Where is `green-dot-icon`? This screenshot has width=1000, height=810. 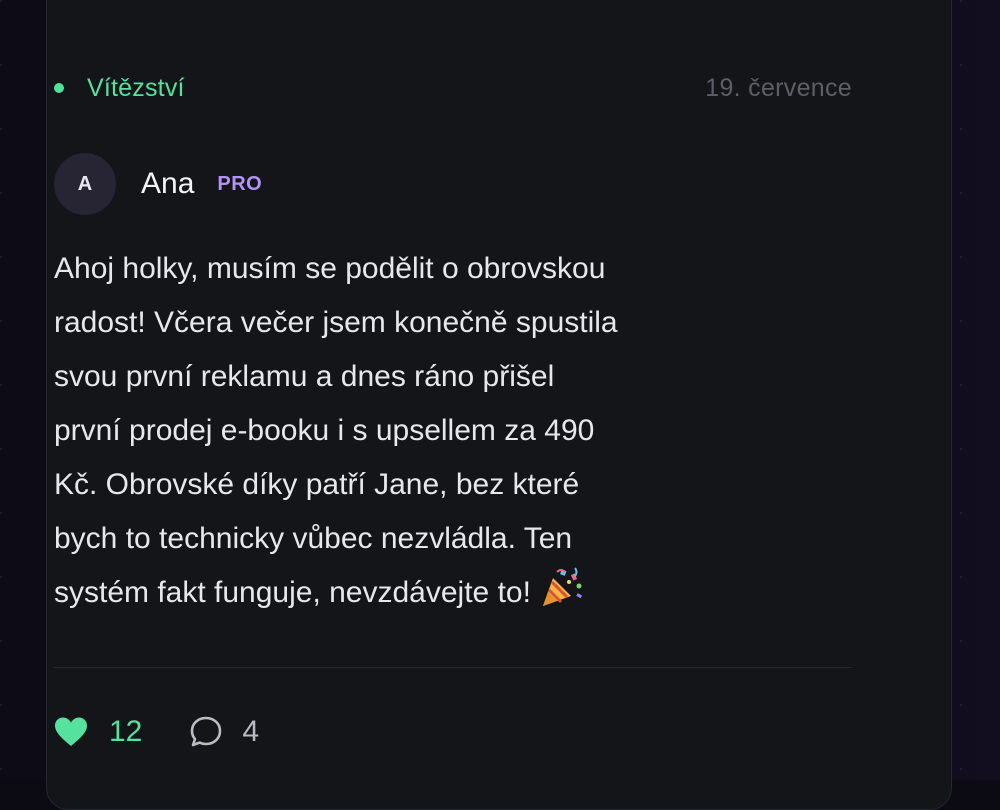 green-dot-icon is located at coordinates (59, 88).